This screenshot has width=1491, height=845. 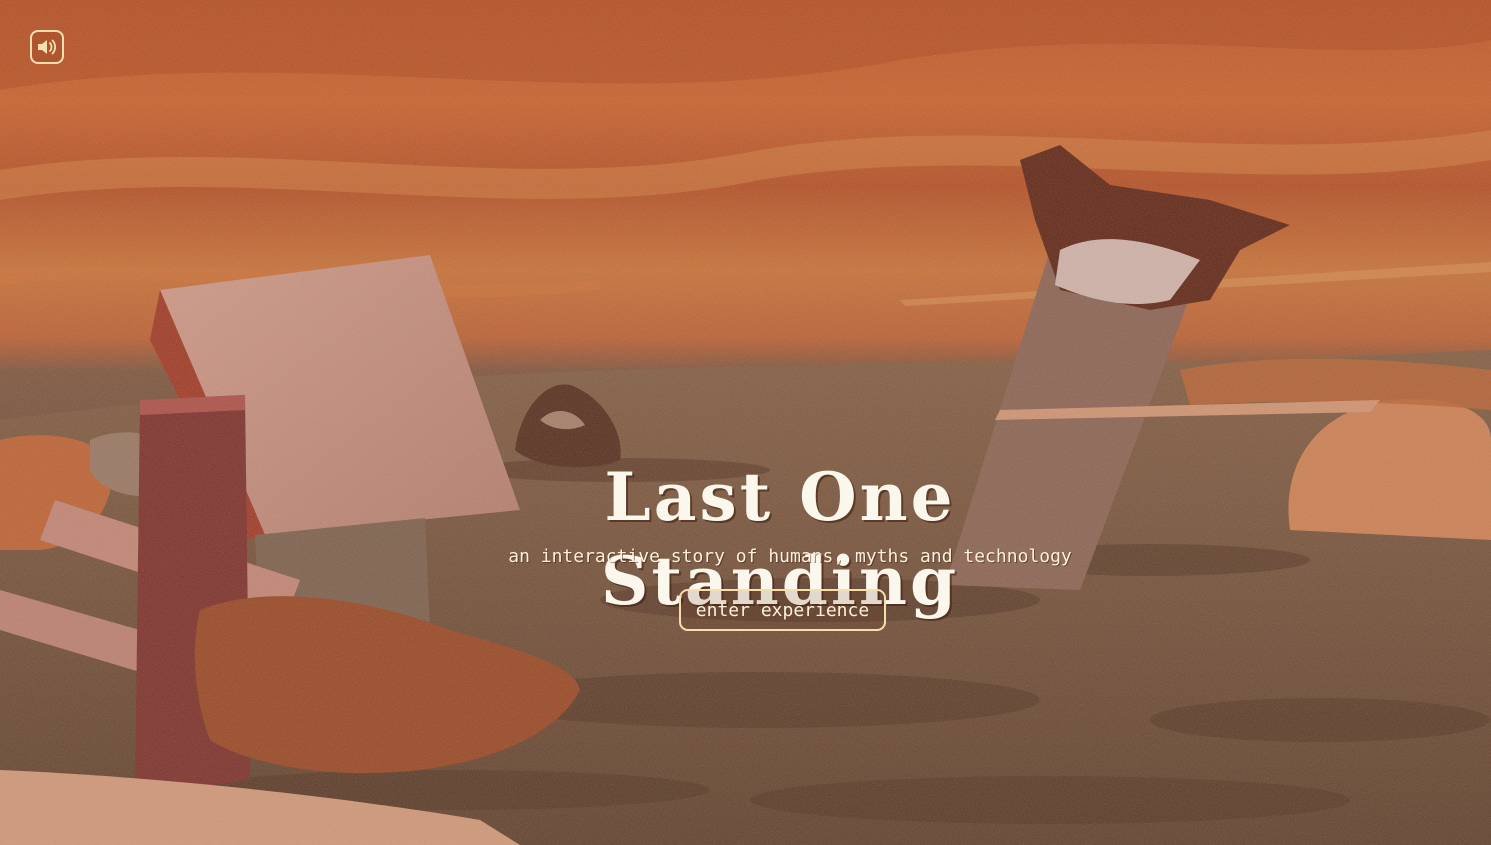 I want to click on speaker-icon, so click(x=47, y=47).